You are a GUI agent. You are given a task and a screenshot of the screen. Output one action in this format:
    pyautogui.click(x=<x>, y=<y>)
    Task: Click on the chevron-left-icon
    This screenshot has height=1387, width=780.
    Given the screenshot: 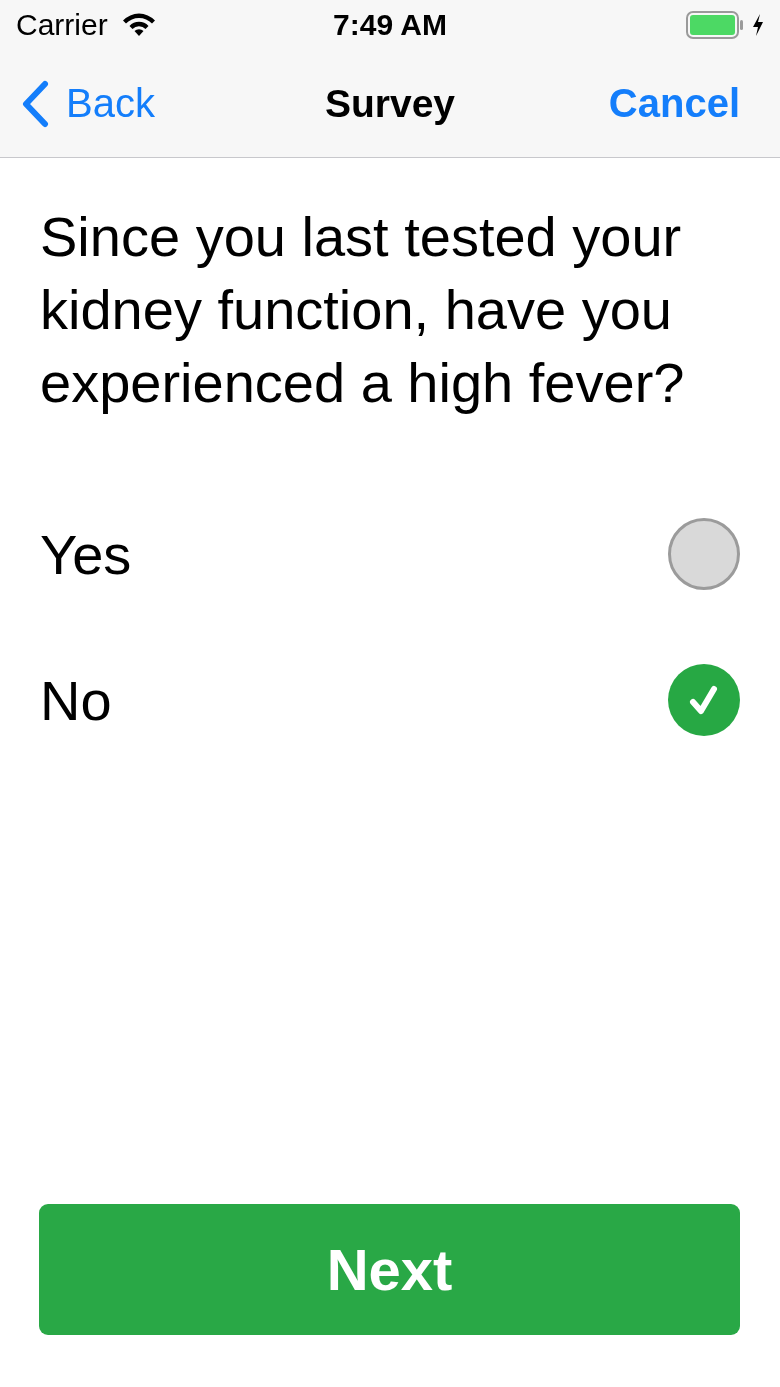 What is the action you would take?
    pyautogui.click(x=35, y=103)
    